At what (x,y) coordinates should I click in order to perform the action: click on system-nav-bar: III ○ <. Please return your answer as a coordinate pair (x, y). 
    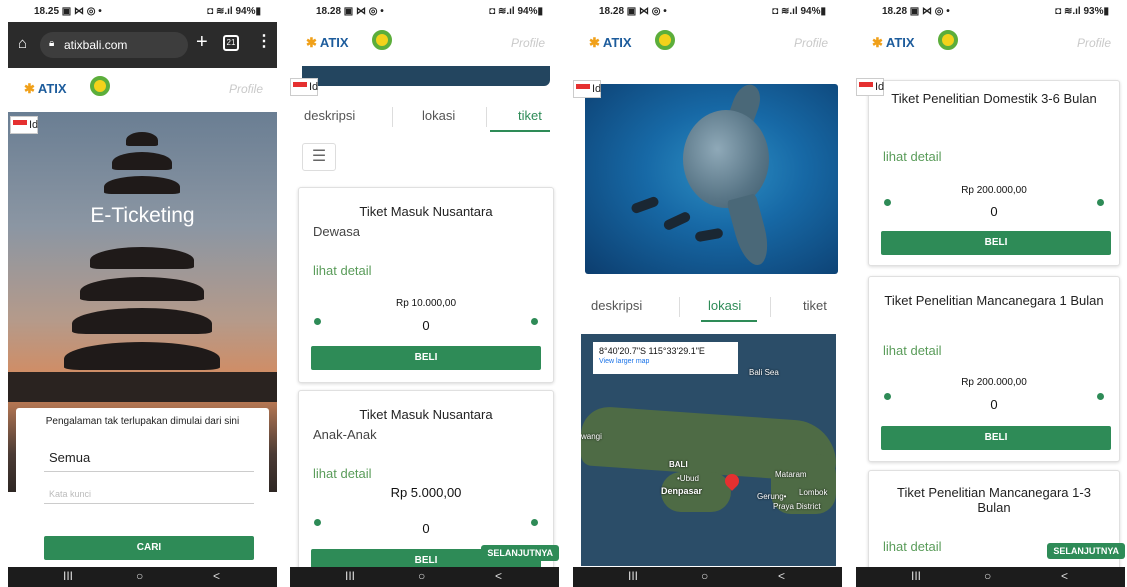
    Looking at the image, I should click on (142, 577).